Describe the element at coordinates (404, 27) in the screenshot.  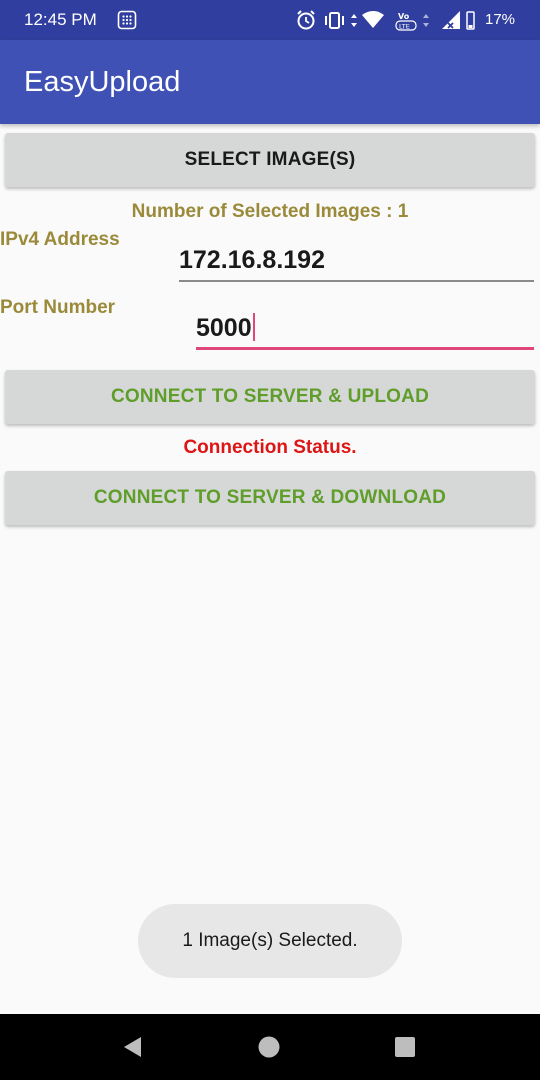
I see `svg-text: LTE` at that location.